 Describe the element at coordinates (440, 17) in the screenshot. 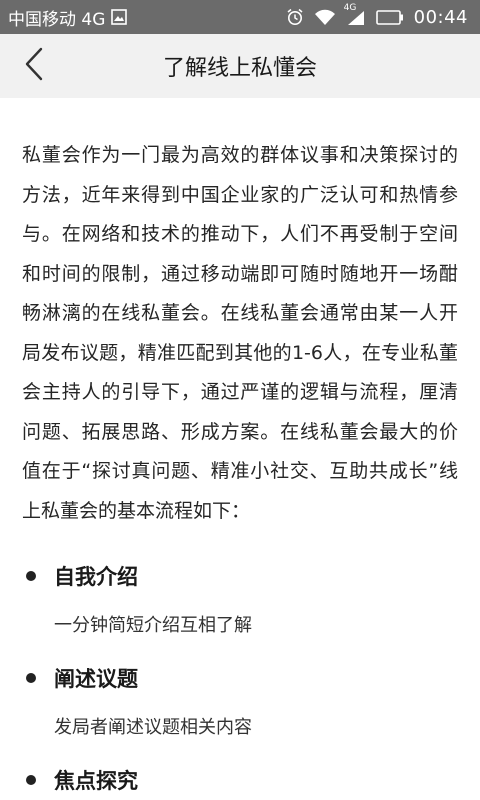

I see `clock: 00:44` at that location.